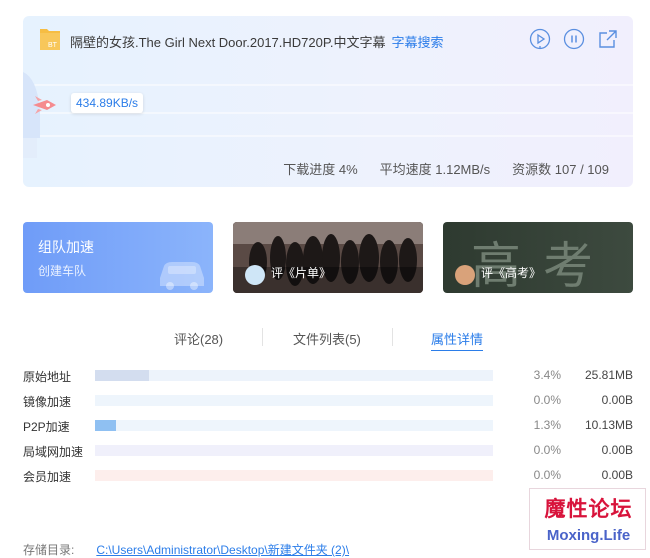  Describe the element at coordinates (417, 42) in the screenshot. I see `subtitle-search-link: 字幕搜索` at that location.